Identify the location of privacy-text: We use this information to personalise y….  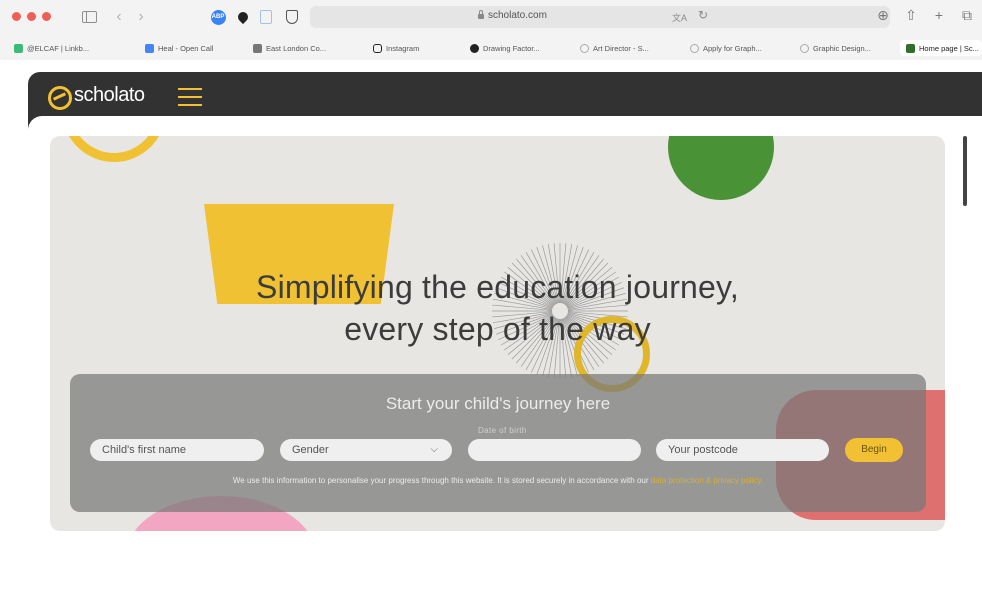
(440, 480).